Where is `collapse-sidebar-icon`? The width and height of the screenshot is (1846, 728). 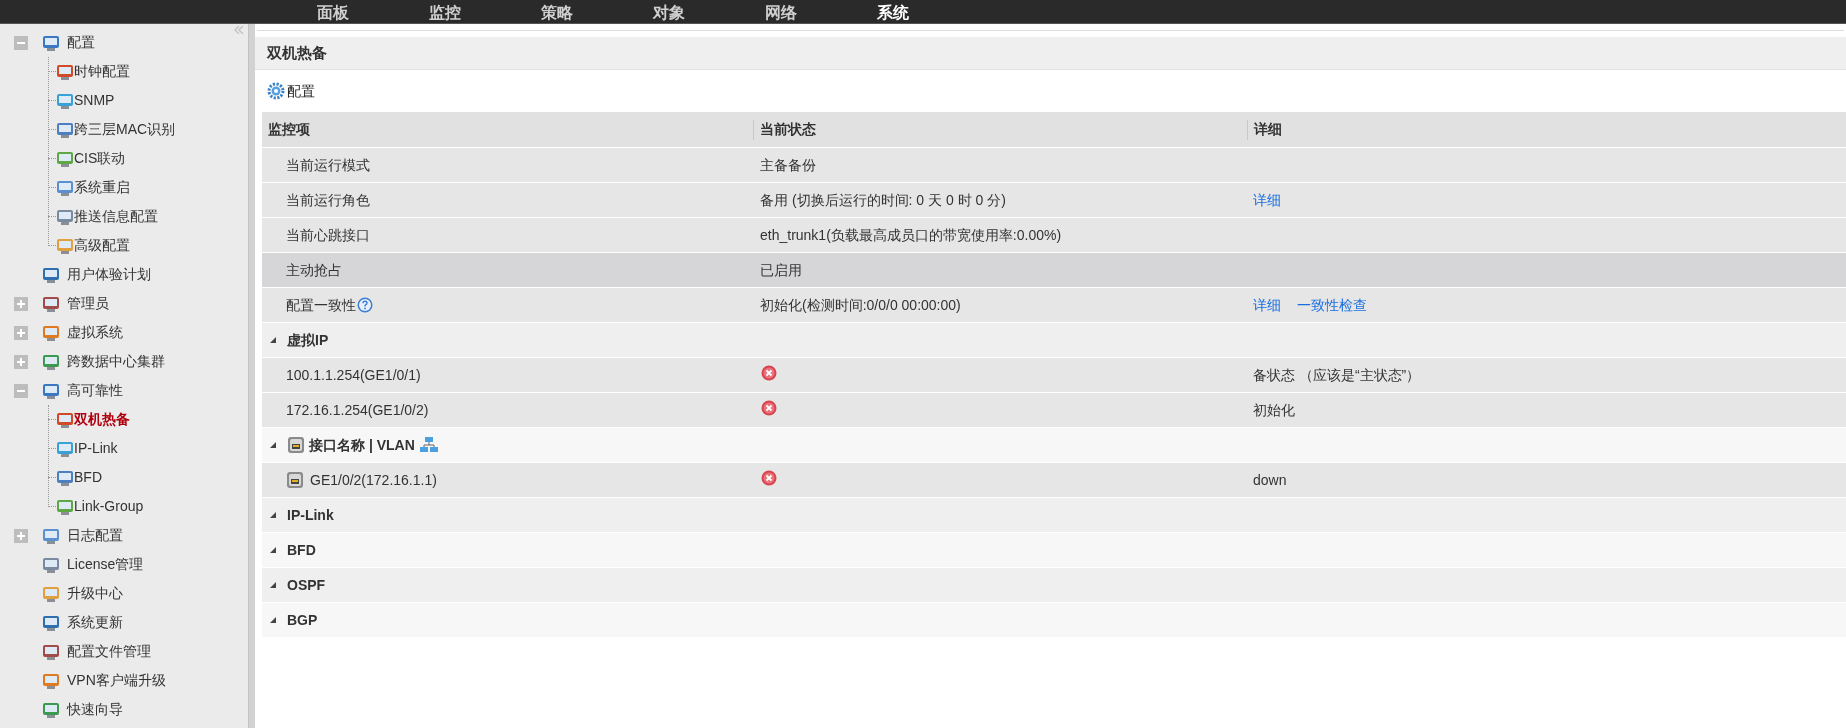
collapse-sidebar-icon is located at coordinates (239, 30).